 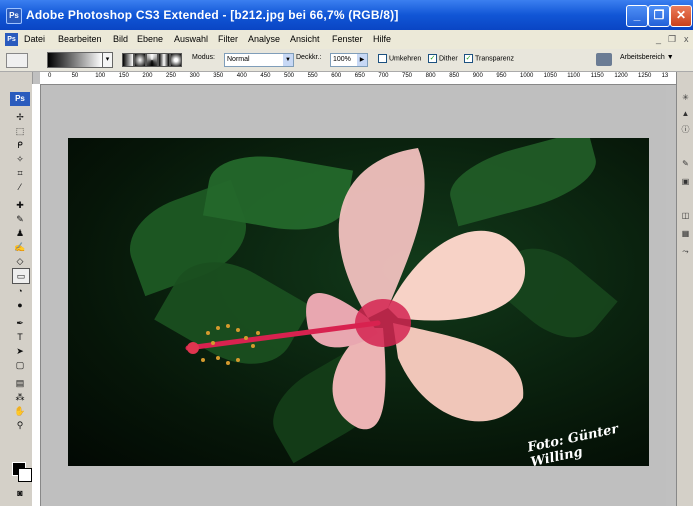 I want to click on marquee-tool-icon: ⬚, so click(x=20, y=131).